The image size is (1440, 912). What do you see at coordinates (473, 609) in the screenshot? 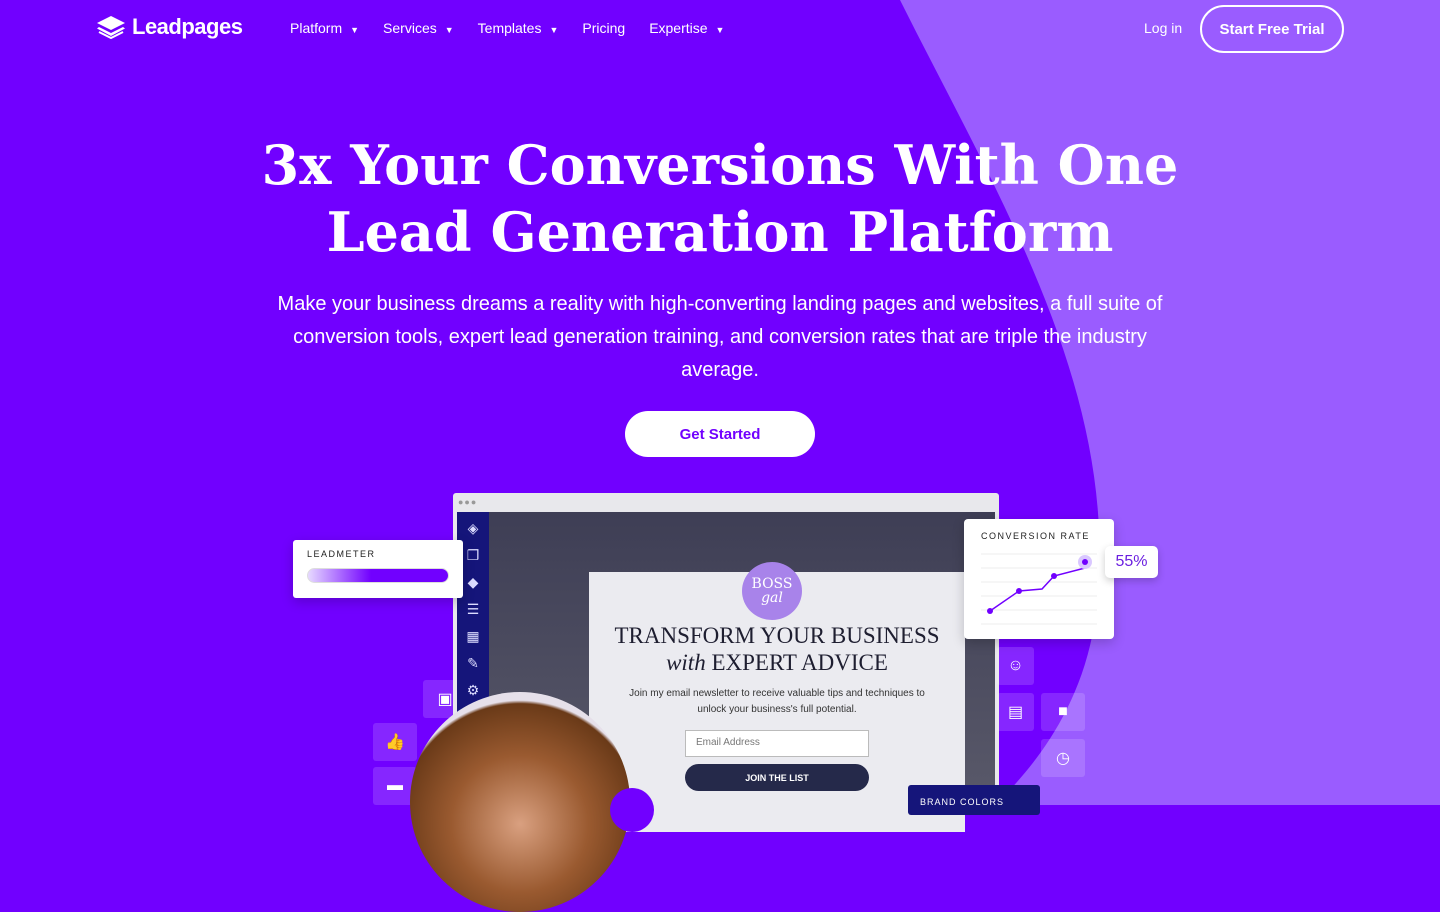
I see `sections-icon: ☰` at bounding box center [473, 609].